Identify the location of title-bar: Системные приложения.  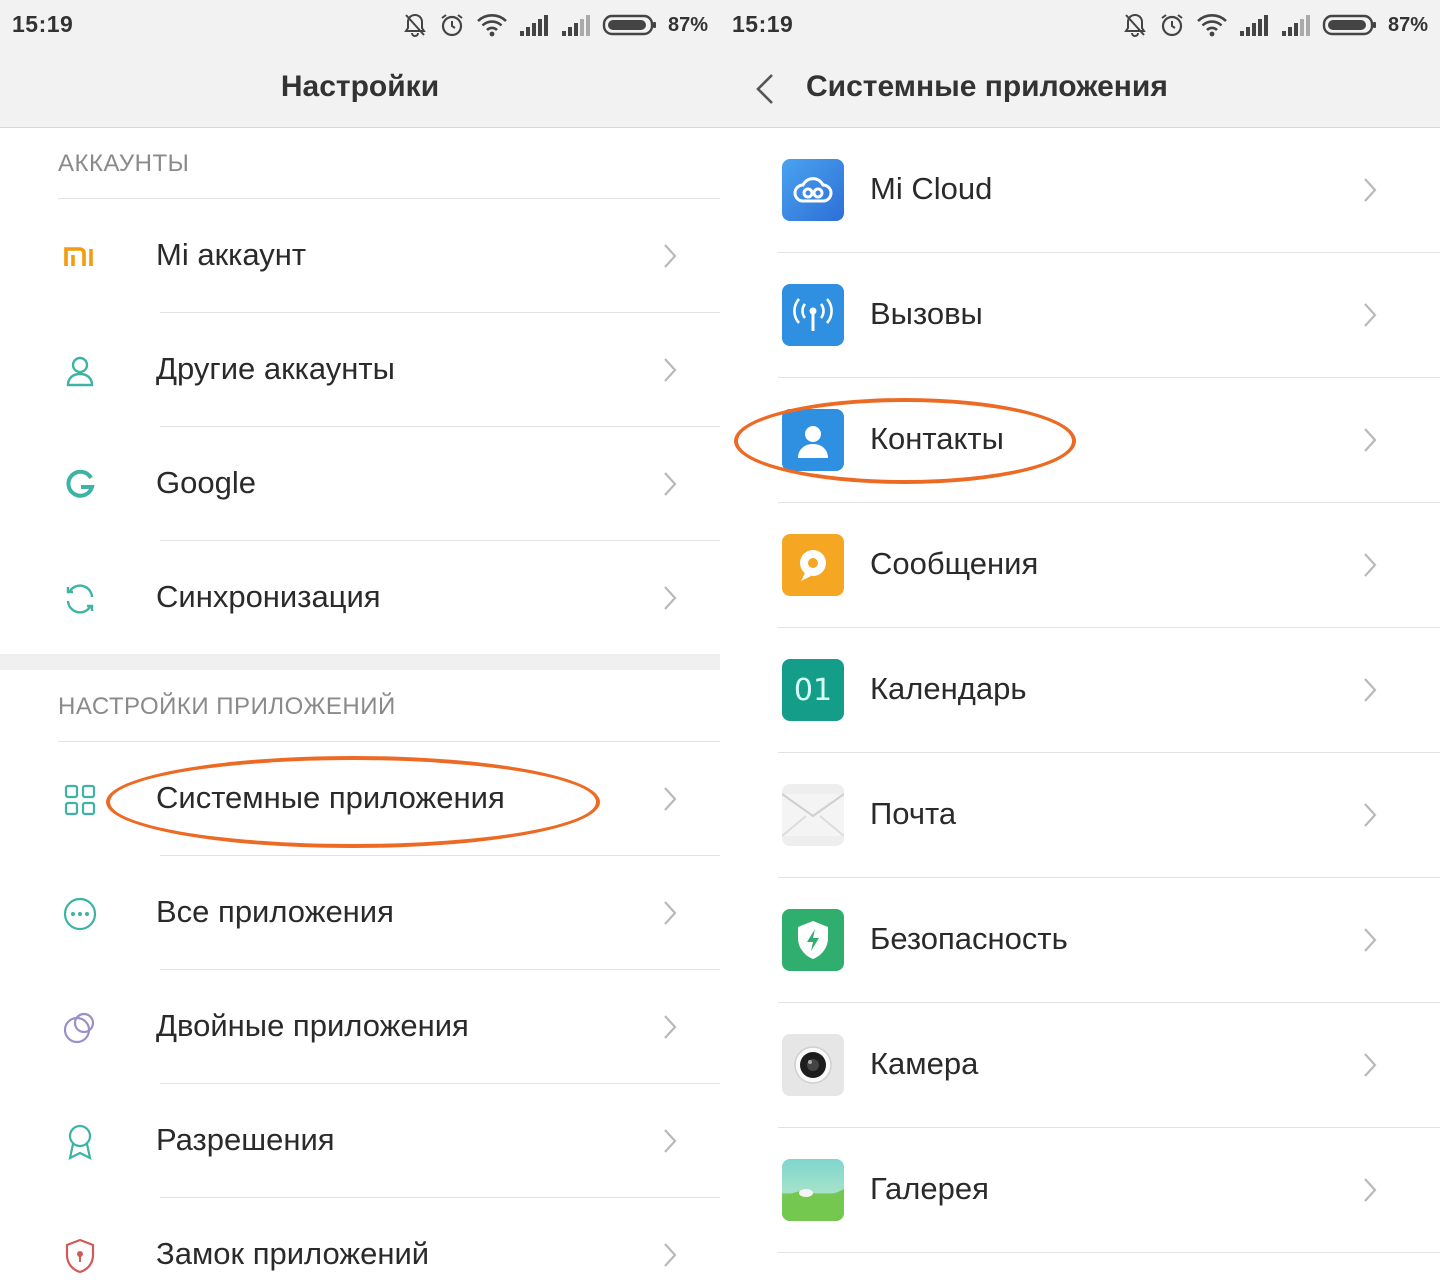
(1080, 89).